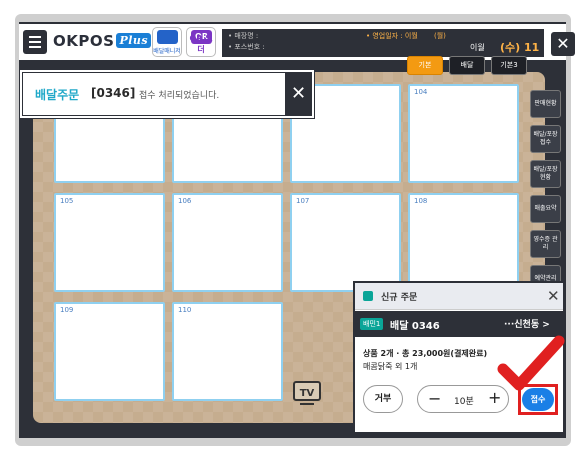 Image resolution: width=586 pixels, height=460 pixels. Describe the element at coordinates (109, 351) in the screenshot. I see `table-card: 109` at that location.